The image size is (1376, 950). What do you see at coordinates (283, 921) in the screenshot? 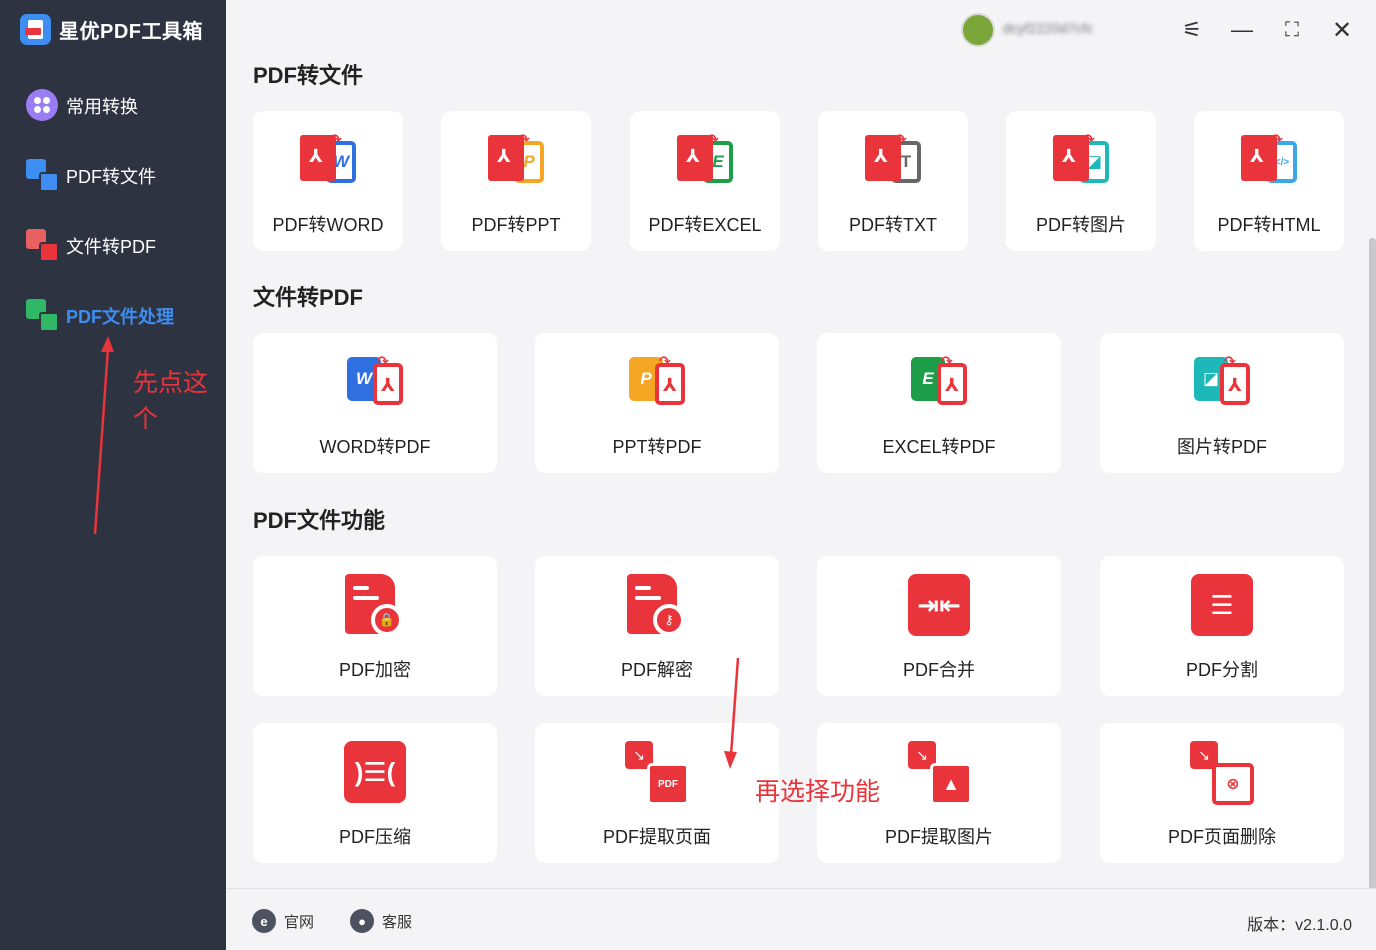
I see `website-link: e 官网` at bounding box center [283, 921].